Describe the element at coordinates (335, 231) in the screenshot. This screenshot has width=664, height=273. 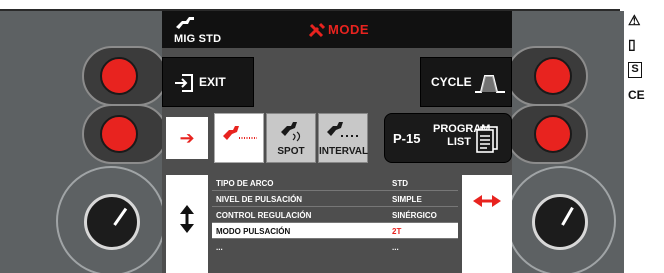
I see `parameter-row-active: MODO PULSACIÓN 2T` at that location.